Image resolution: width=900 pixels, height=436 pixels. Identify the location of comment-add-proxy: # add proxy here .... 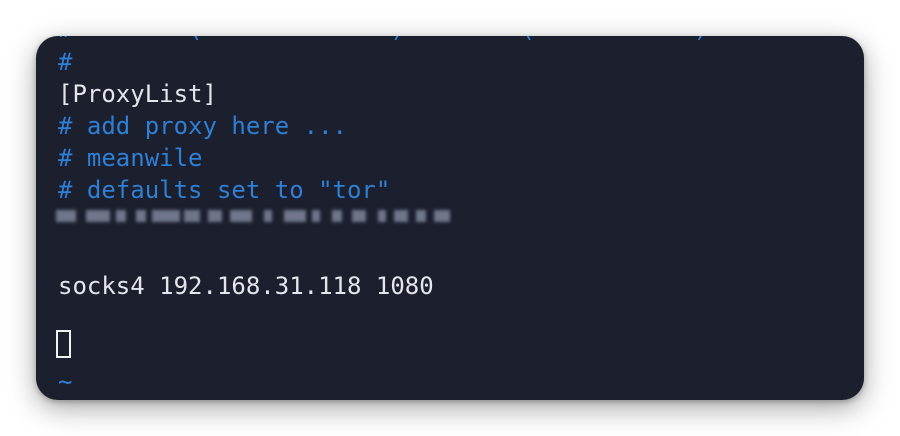
(202, 126).